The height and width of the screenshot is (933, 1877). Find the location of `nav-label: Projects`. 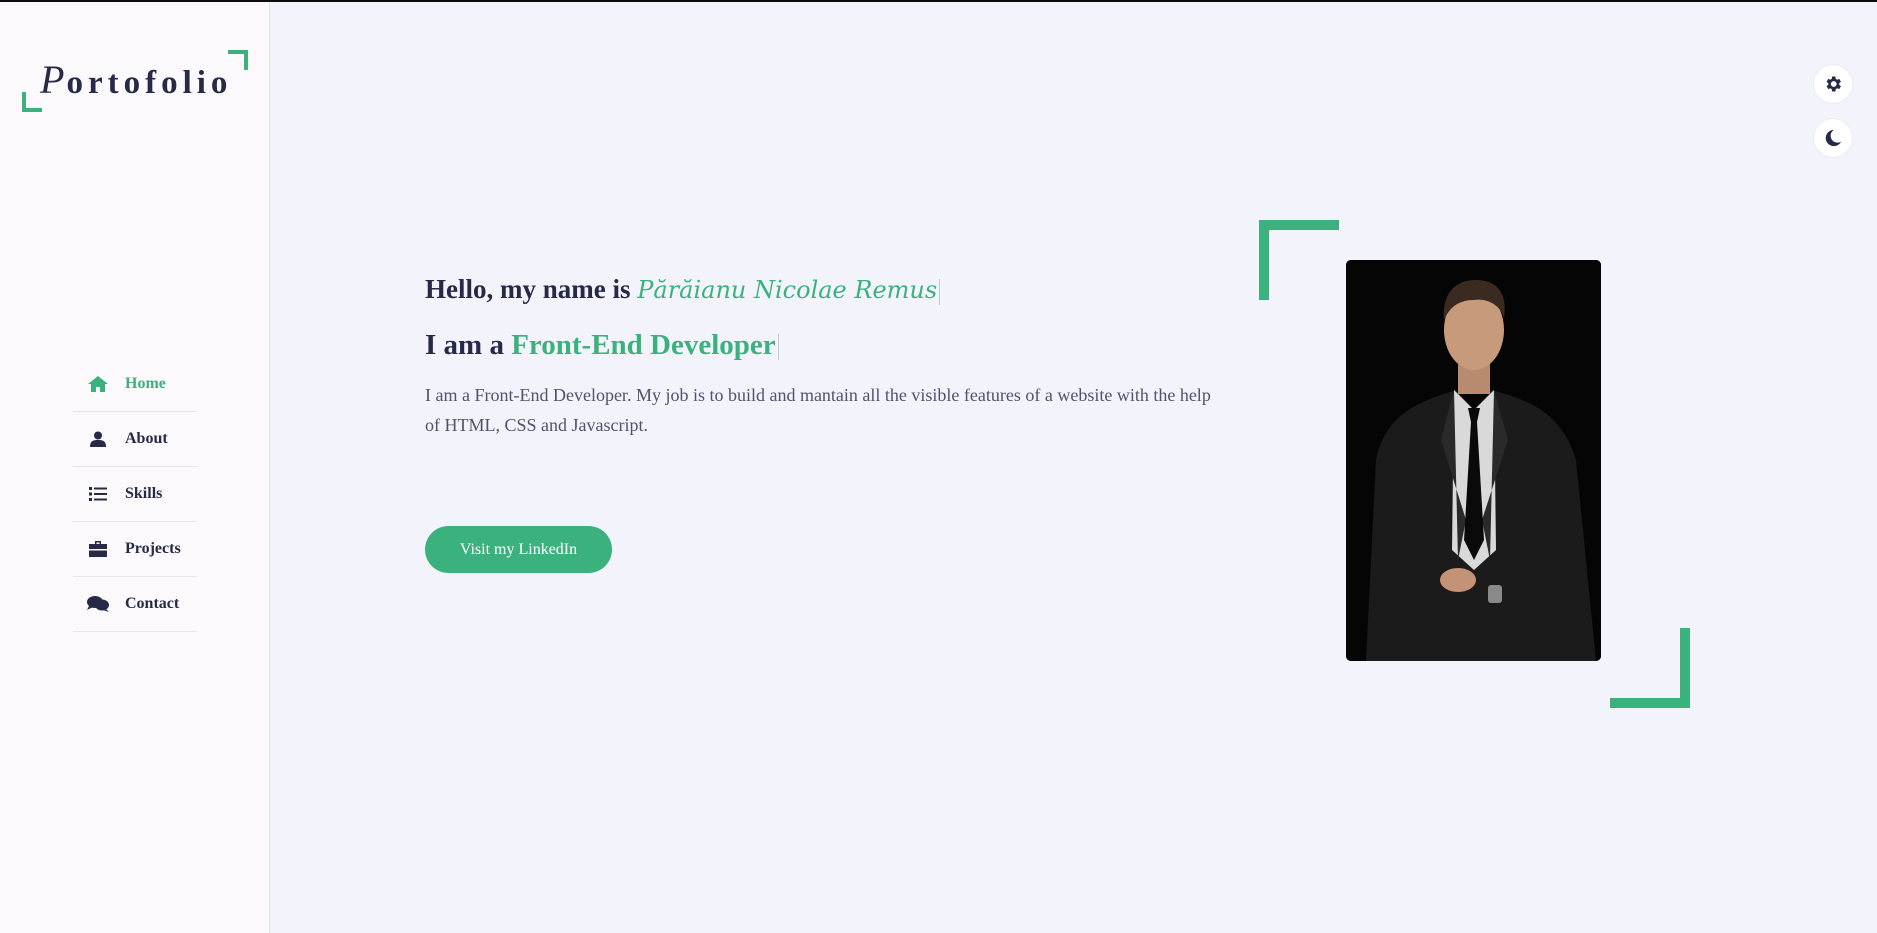

nav-label: Projects is located at coordinates (153, 548).